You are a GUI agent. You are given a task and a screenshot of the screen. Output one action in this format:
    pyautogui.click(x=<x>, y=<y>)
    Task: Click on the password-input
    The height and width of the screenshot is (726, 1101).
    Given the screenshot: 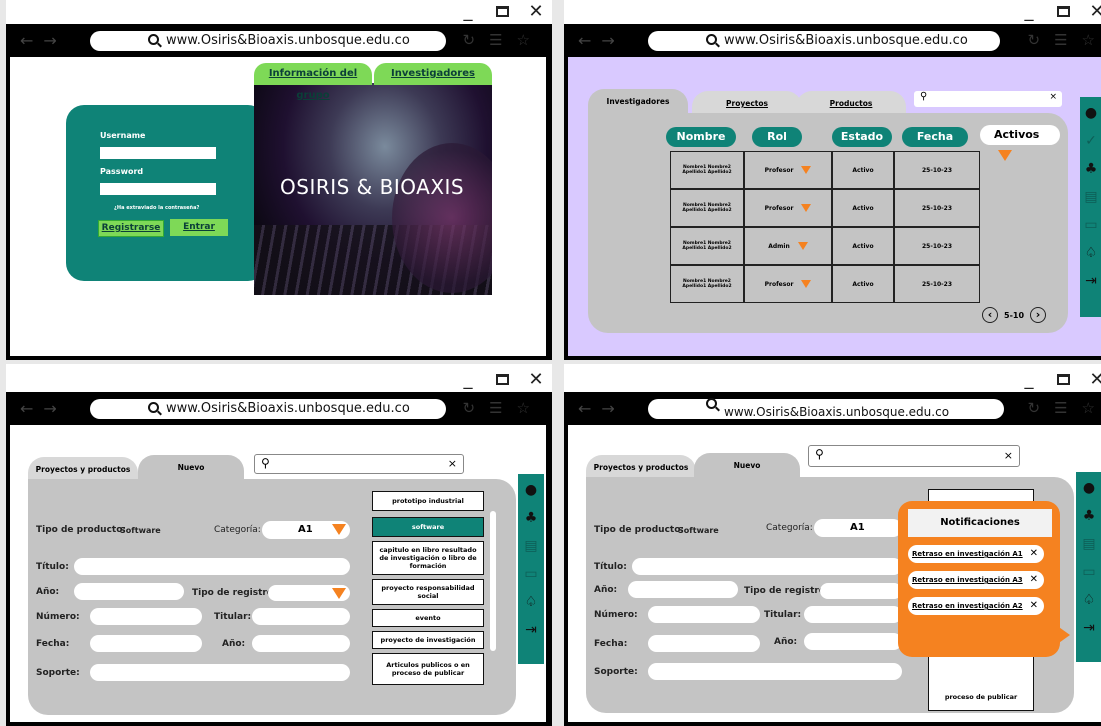 What is the action you would take?
    pyautogui.click(x=158, y=189)
    